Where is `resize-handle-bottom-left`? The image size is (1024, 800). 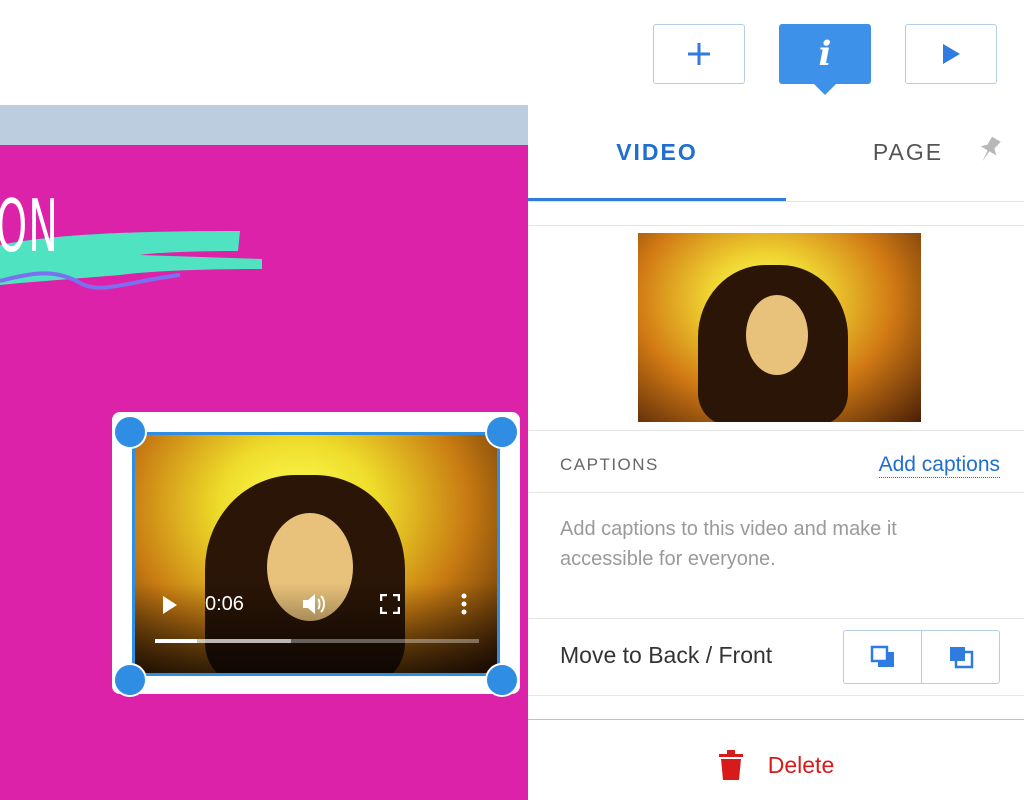
resize-handle-bottom-left is located at coordinates (130, 680).